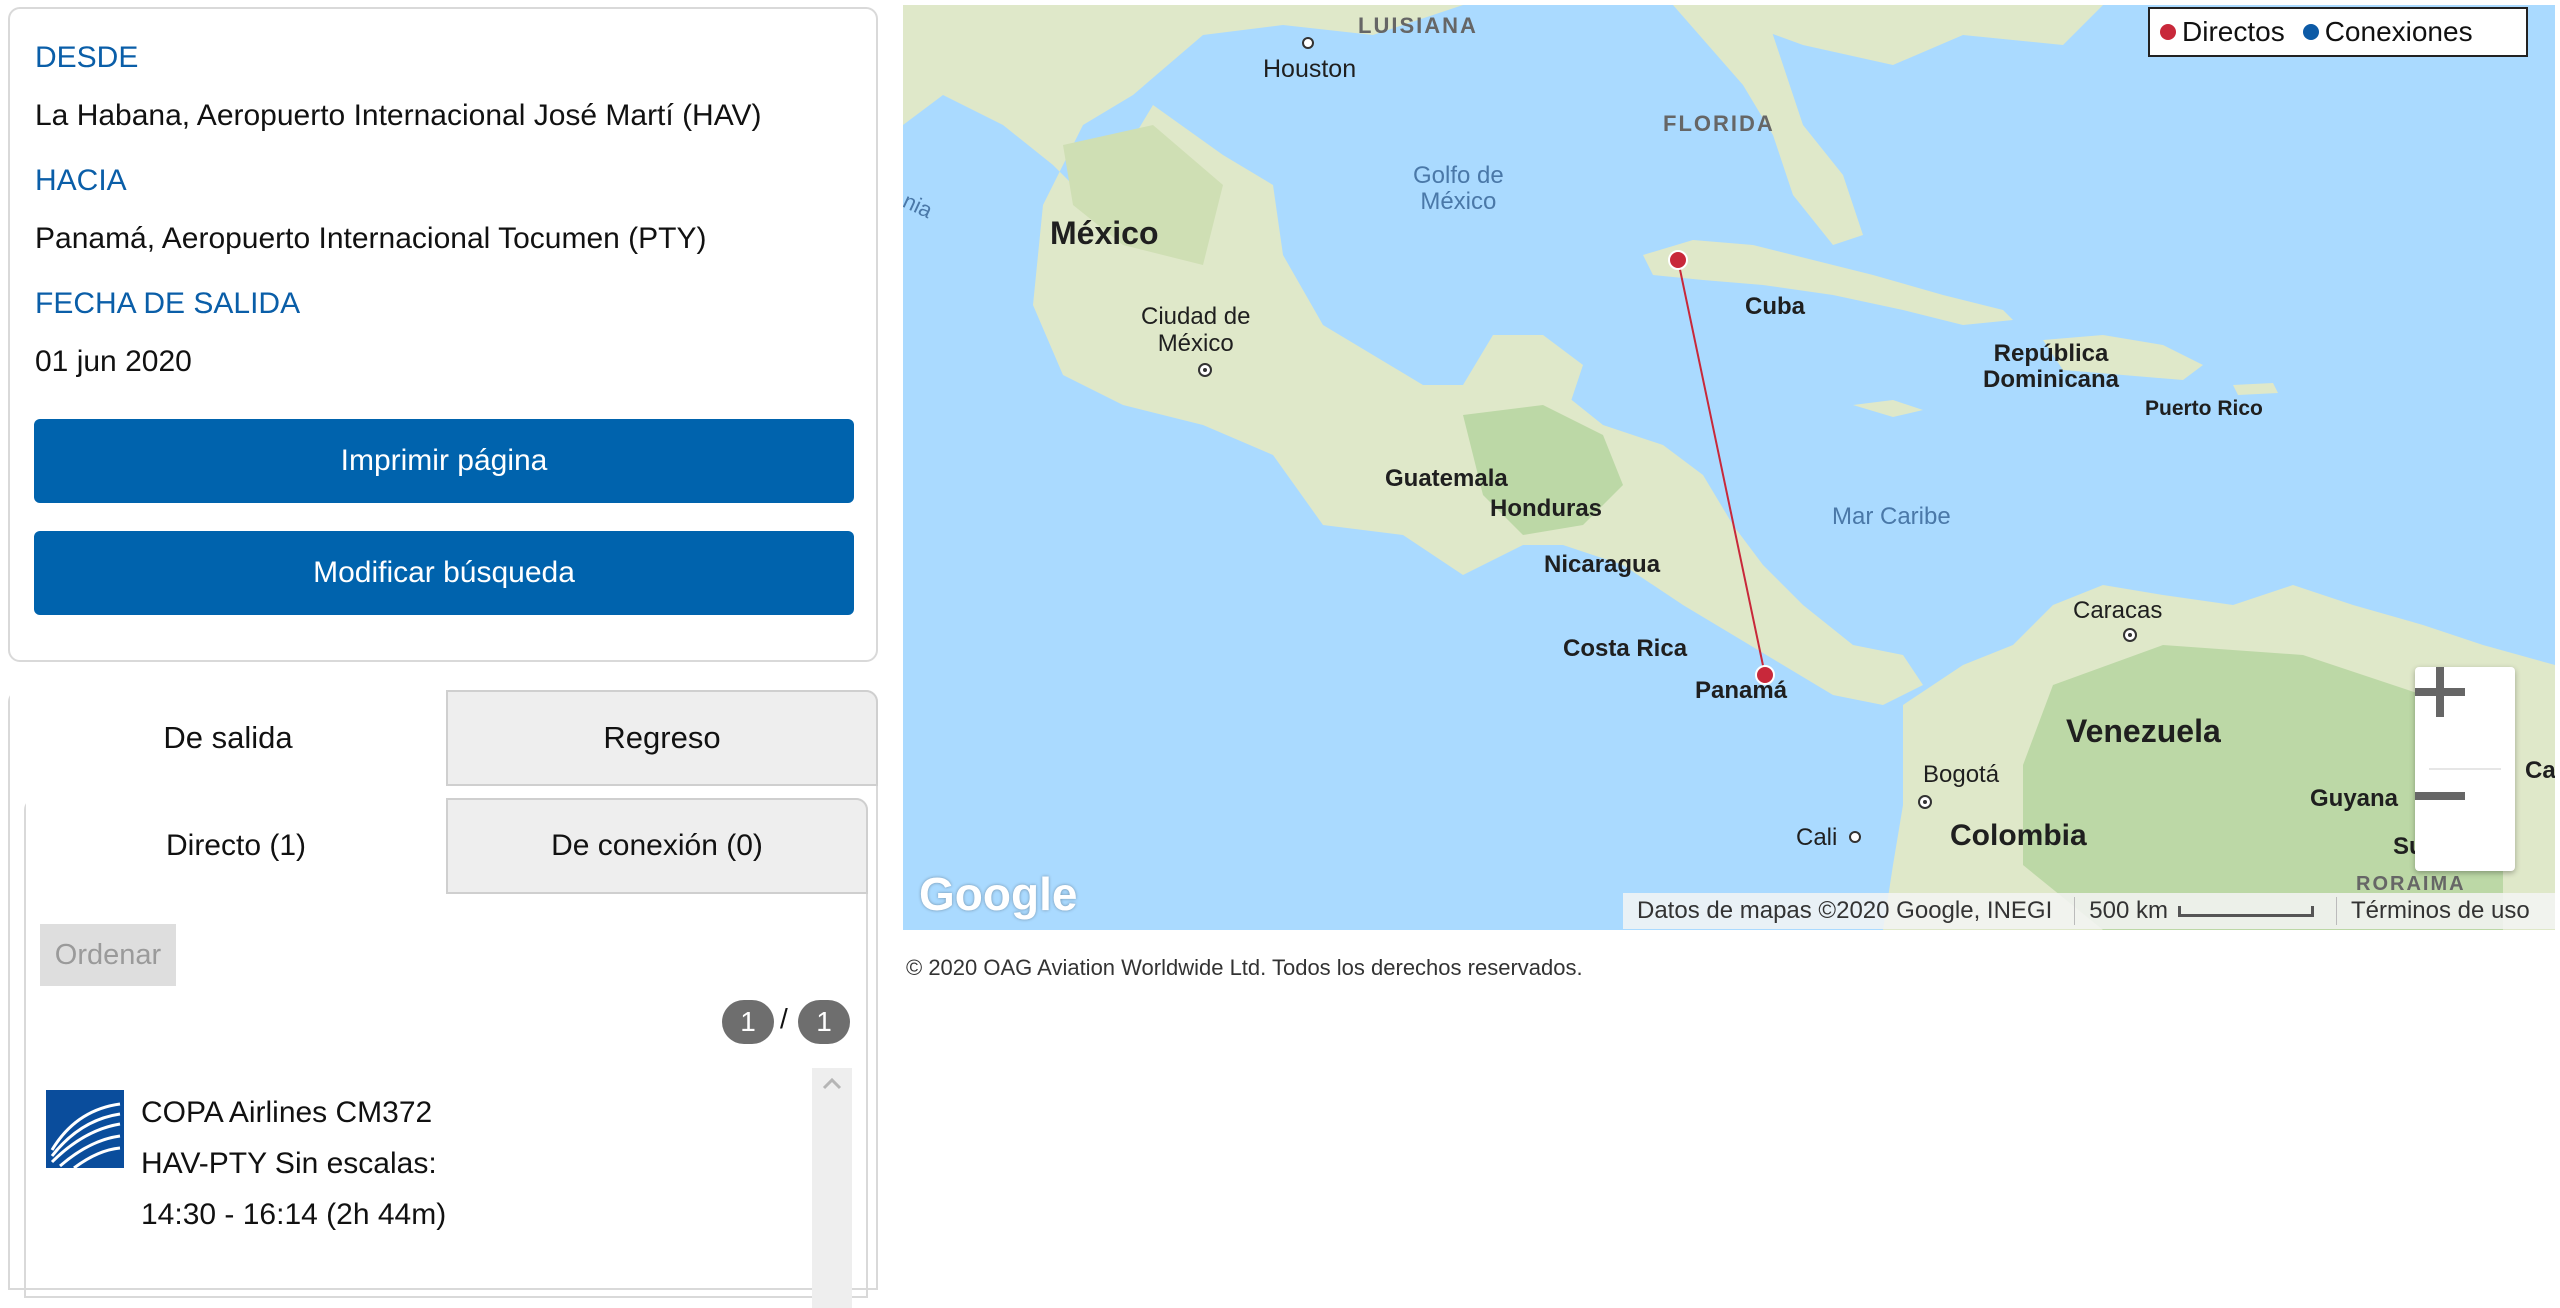  What do you see at coordinates (287, 1112) in the screenshot?
I see `flight-airline: COPA Airlines CM372` at bounding box center [287, 1112].